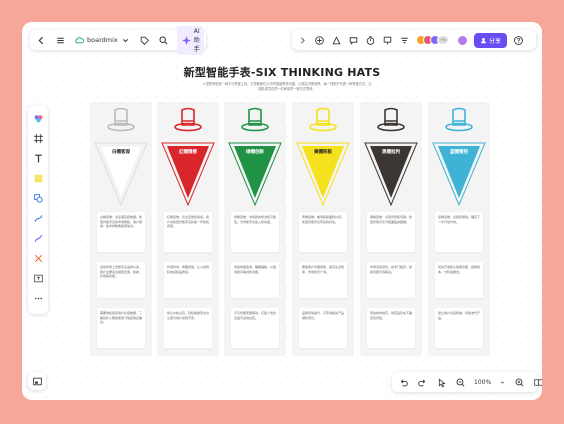  I want to click on search-icon, so click(163, 40).